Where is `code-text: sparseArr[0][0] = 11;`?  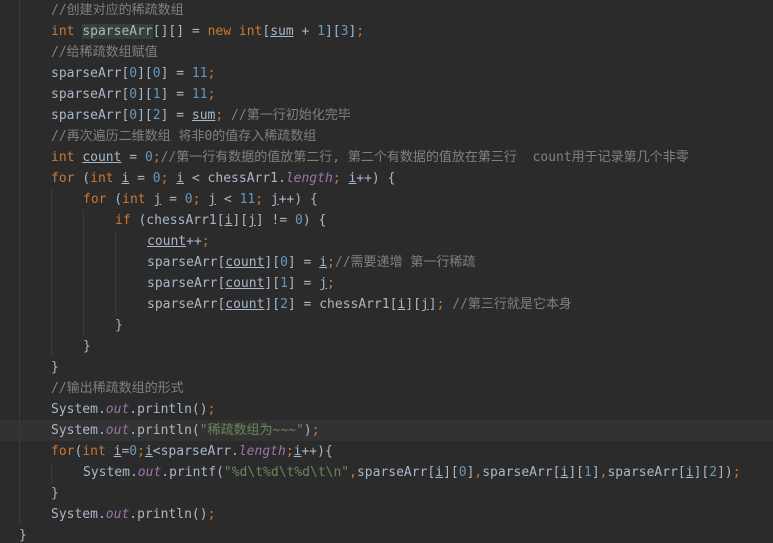
code-text: sparseArr[0][0] = 11; is located at coordinates (133, 73).